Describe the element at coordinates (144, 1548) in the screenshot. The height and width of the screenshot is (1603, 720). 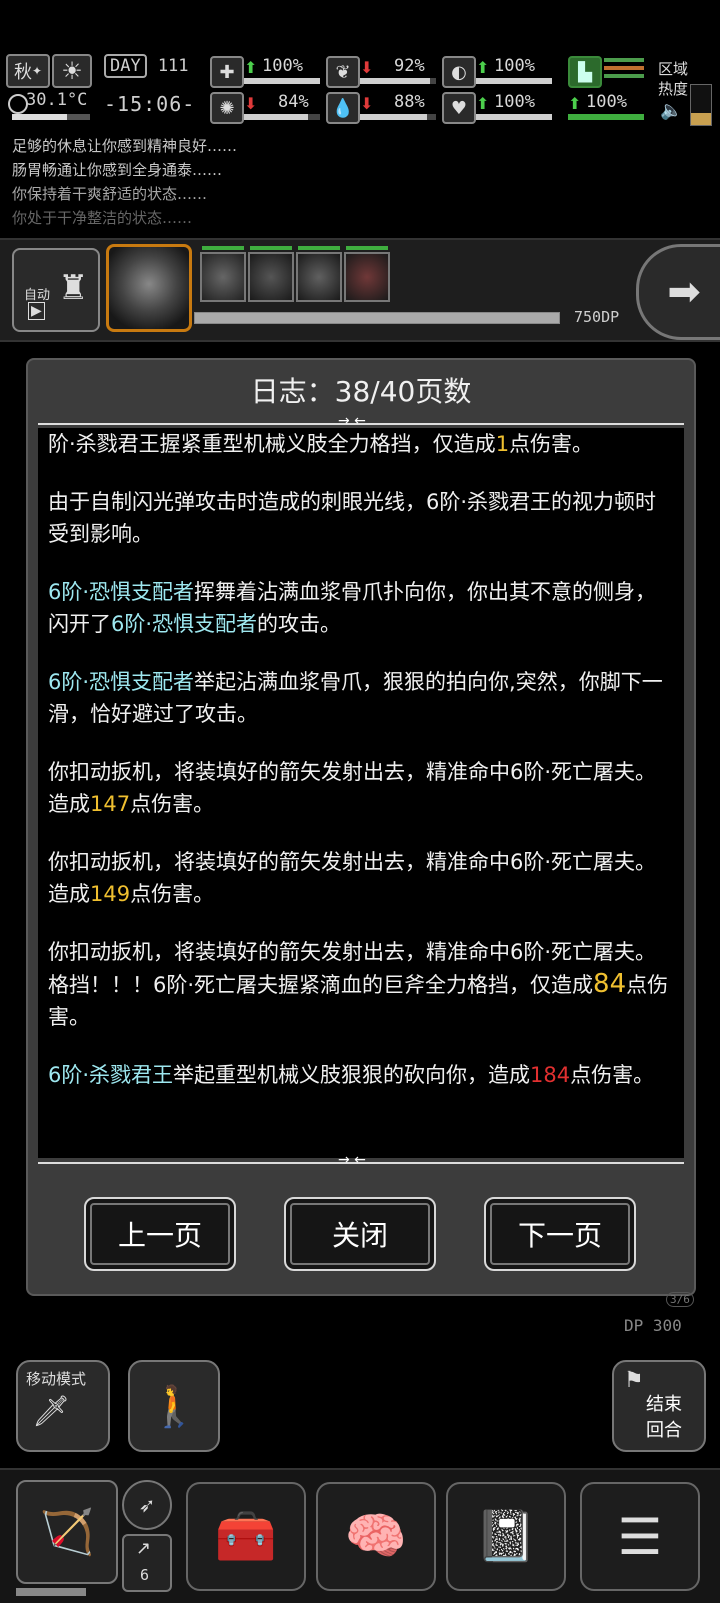
I see `bolt-icon: ↗` at that location.